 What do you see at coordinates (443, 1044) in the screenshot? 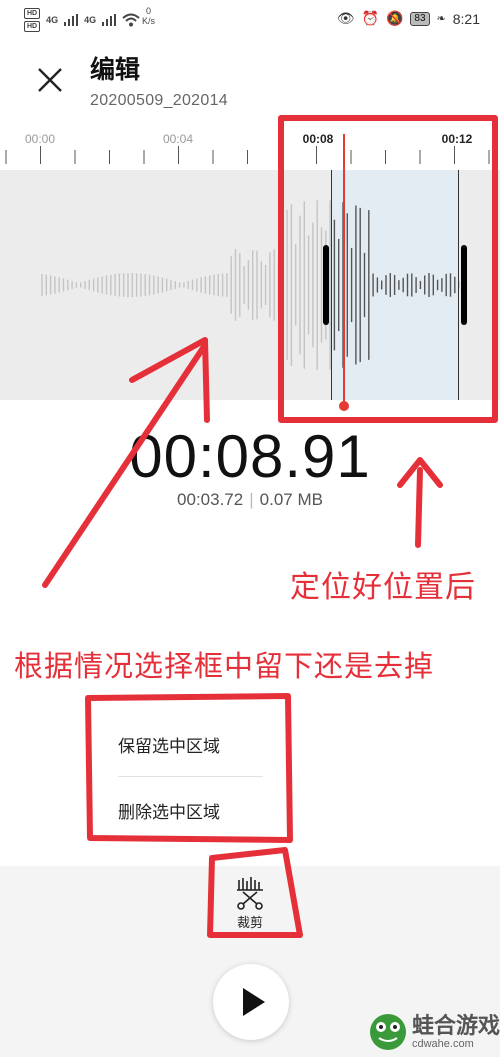
I see `watermark-url: cdwahe.com` at bounding box center [443, 1044].